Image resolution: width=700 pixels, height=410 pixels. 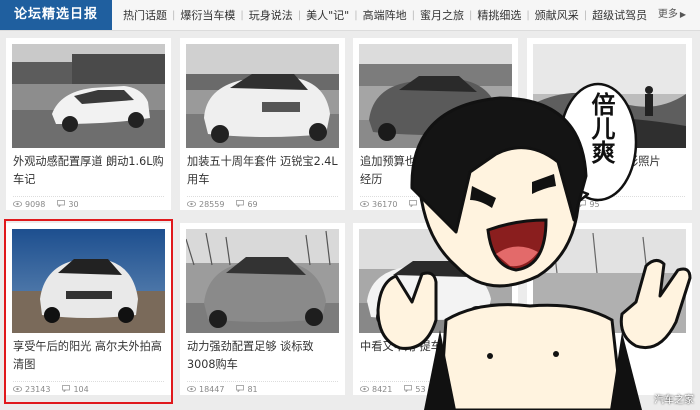 What do you see at coordinates (38, 389) in the screenshot?
I see `view-count: 23143` at bounding box center [38, 389].